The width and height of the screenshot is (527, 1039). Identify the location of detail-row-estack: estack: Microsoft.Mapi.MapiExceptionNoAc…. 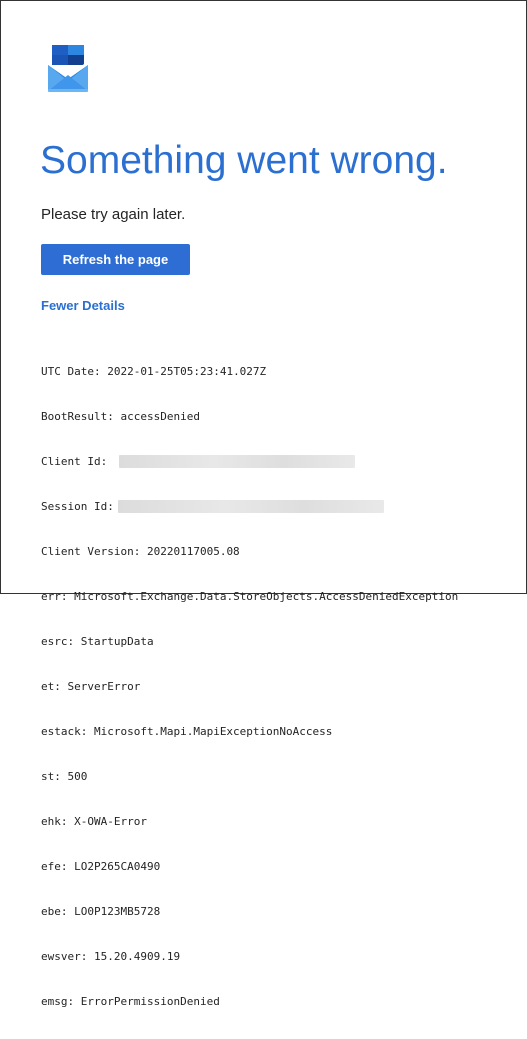
(187, 731).